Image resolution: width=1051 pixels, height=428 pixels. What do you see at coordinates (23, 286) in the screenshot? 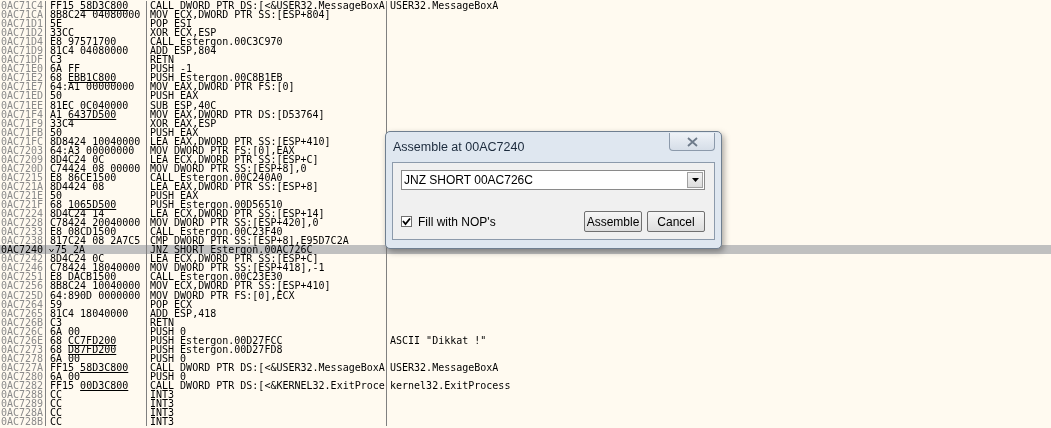
I see `address-text: 0AC7256` at bounding box center [23, 286].